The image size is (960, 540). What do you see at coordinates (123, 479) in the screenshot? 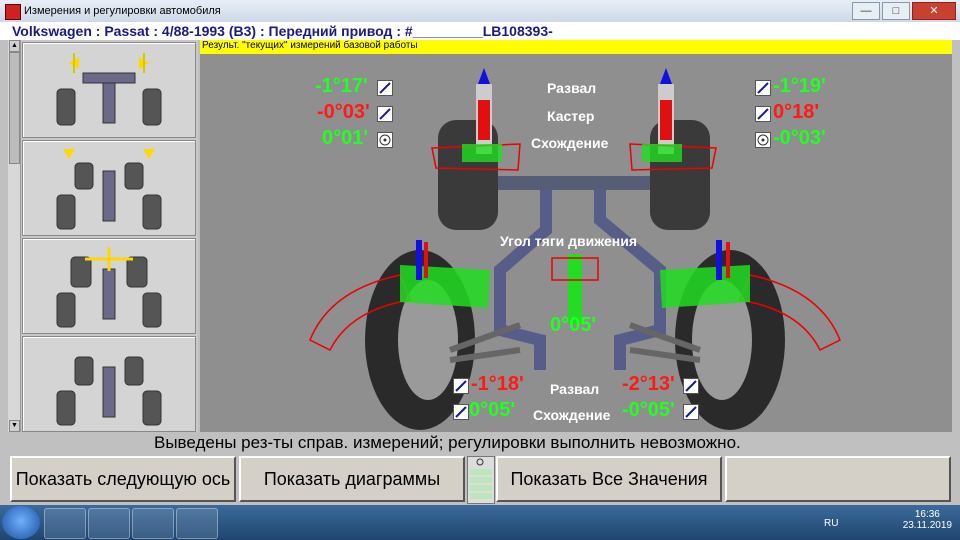
I see `next-axle-button: Показать следующую ось` at bounding box center [123, 479].